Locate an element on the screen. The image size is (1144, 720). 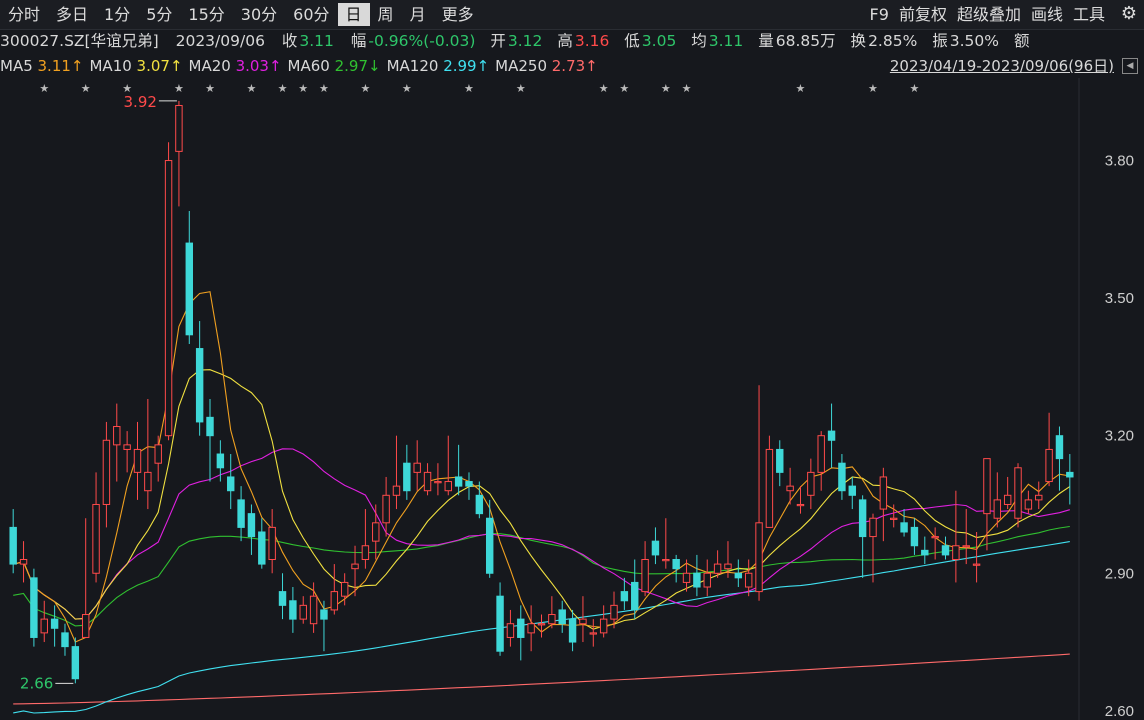
stock-code: 300027.SZ[华谊兄弟] is located at coordinates (79, 41).